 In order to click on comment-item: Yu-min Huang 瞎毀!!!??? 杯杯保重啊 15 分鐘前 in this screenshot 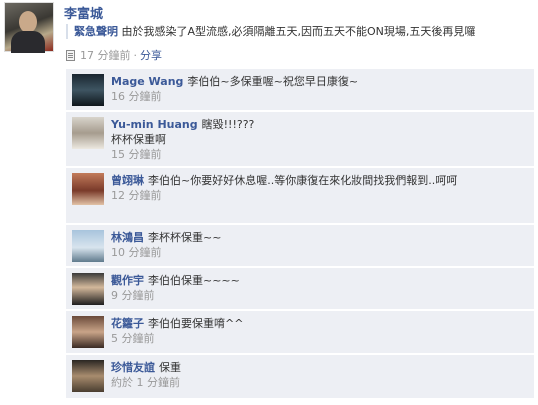, I will do `click(300, 139)`.